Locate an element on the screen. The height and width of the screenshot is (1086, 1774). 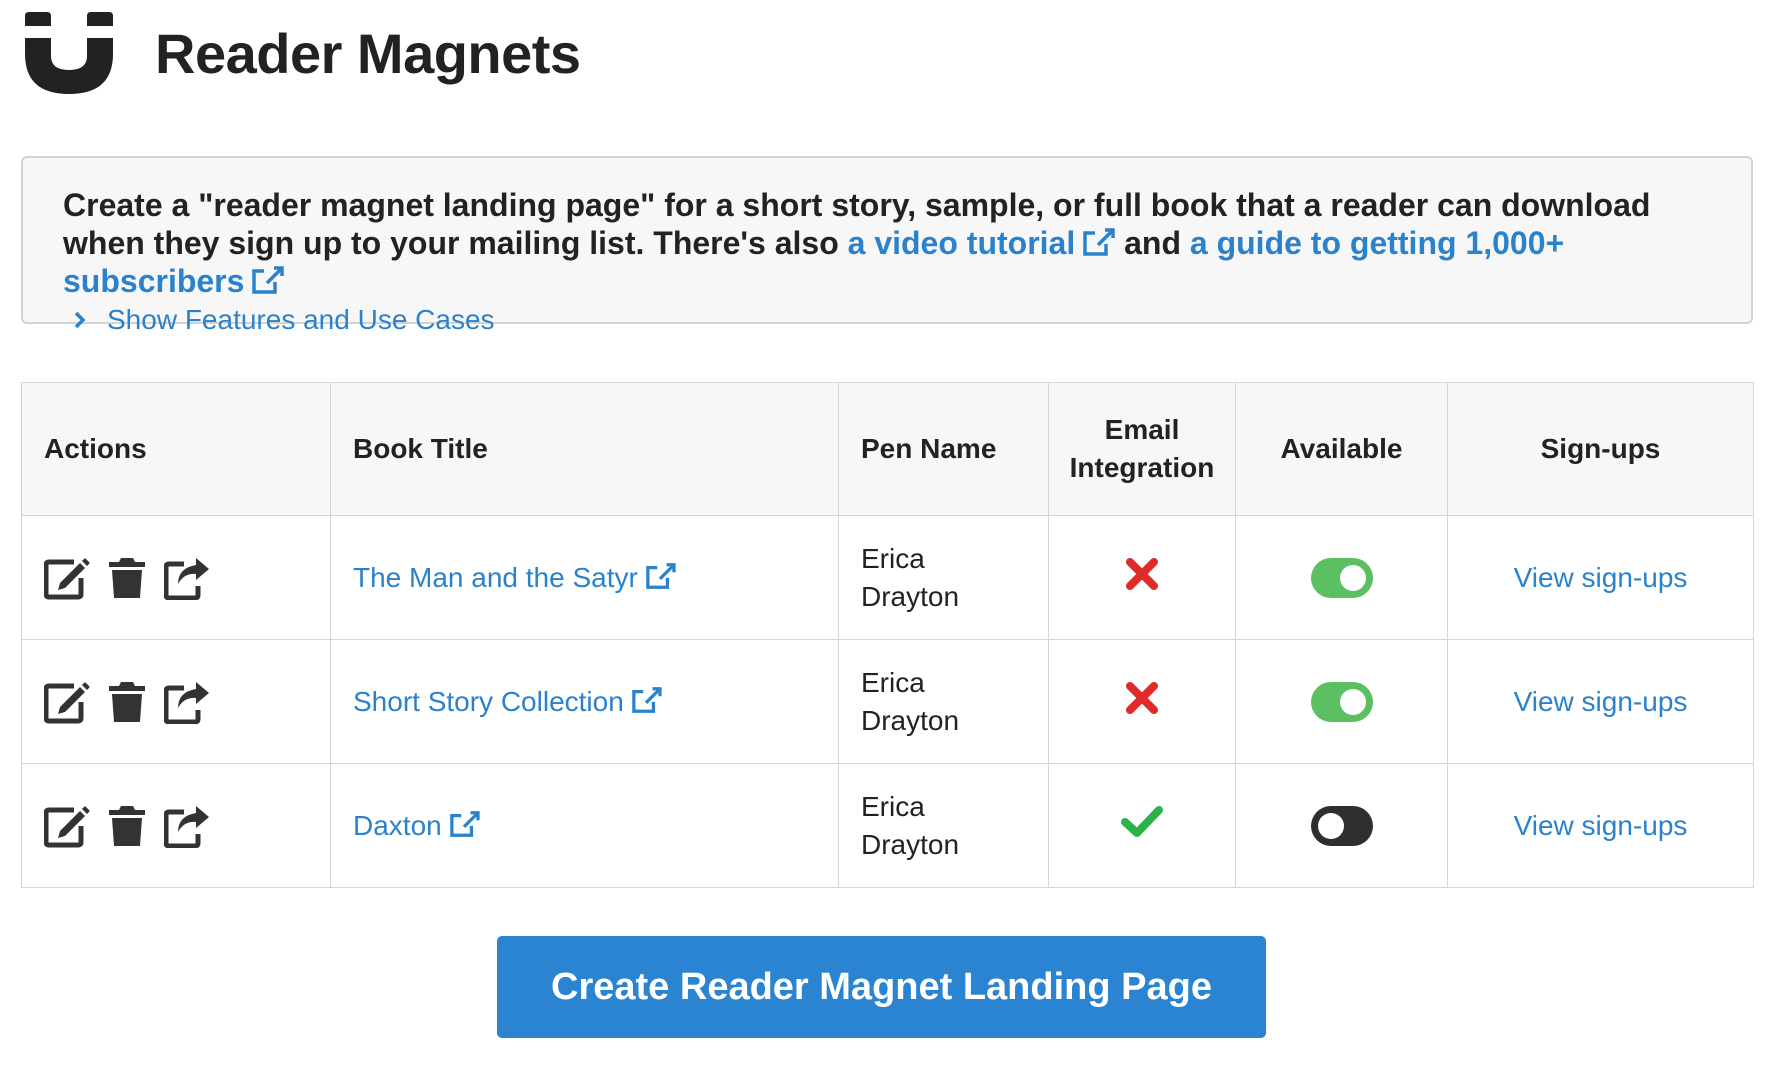
book-title-link: Short Story Collection is located at coordinates (507, 701).